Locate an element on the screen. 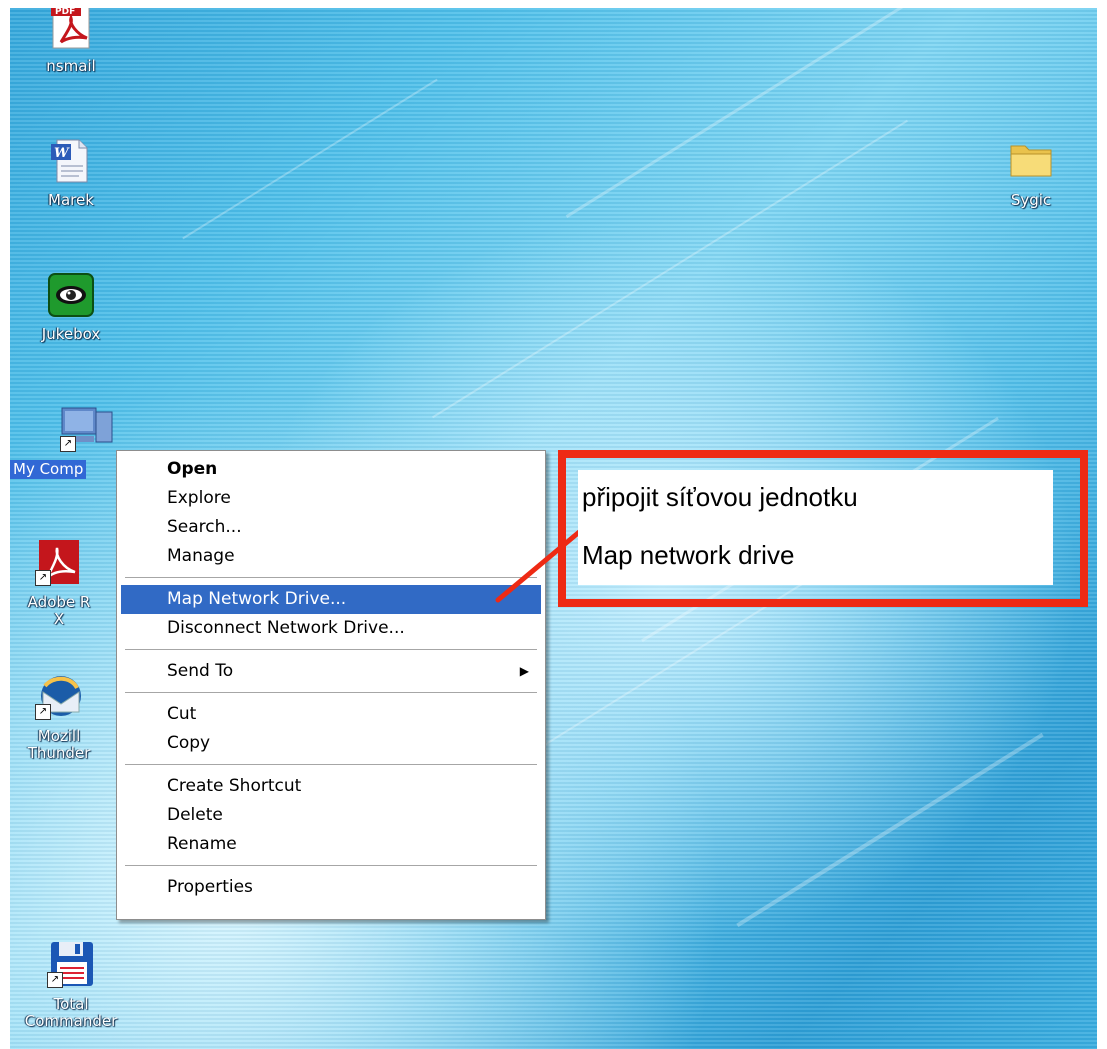  menu-item-cut: Cut is located at coordinates (331, 714).